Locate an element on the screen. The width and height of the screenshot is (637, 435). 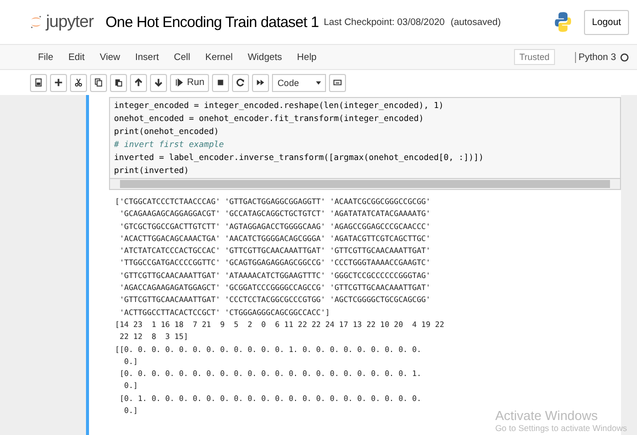
menu-item: Widgets is located at coordinates (265, 57).